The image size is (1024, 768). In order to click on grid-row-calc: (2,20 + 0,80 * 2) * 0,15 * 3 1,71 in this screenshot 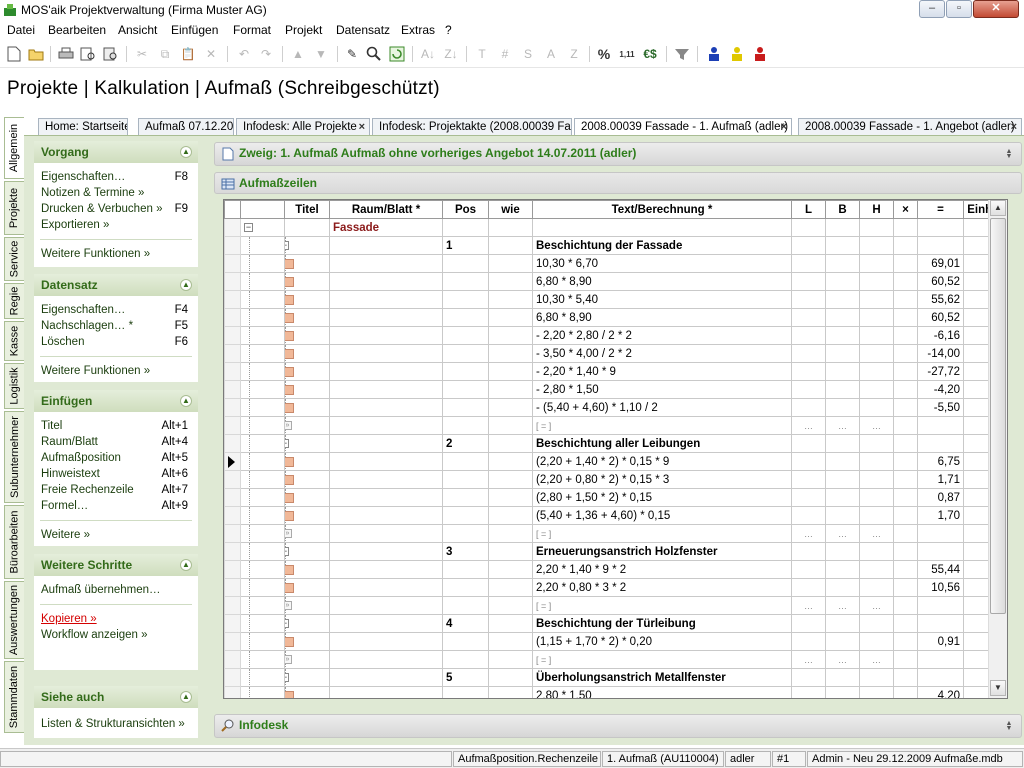, I will do `click(614, 479)`.